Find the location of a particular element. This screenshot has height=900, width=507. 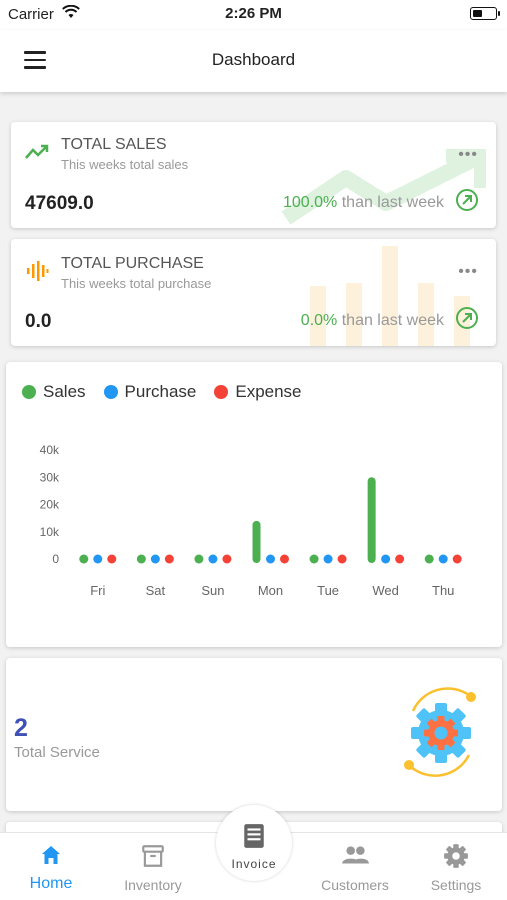

purchase-change: 0.0% than last week is located at coordinates (372, 321).